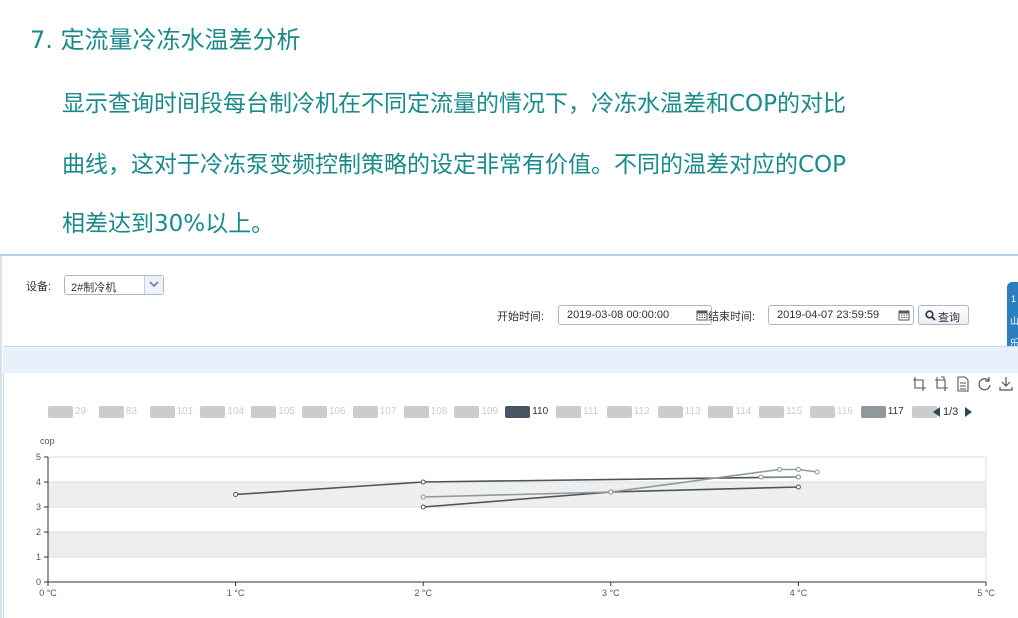  What do you see at coordinates (454, 165) in the screenshot?
I see `slide-paragraph-line-2: 曲线，这对于冷冻泵变频控制策略的设定非常有价值。不同的温差对应的COP` at bounding box center [454, 165].